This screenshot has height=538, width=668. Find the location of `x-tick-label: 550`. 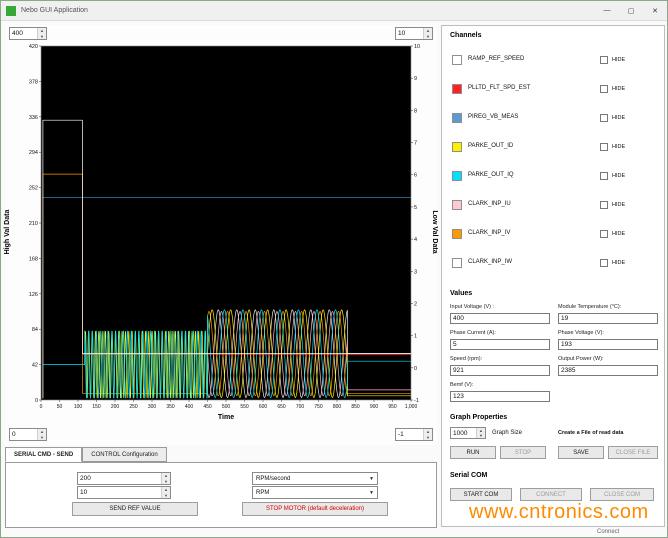

x-tick-label: 550 is located at coordinates (244, 407).